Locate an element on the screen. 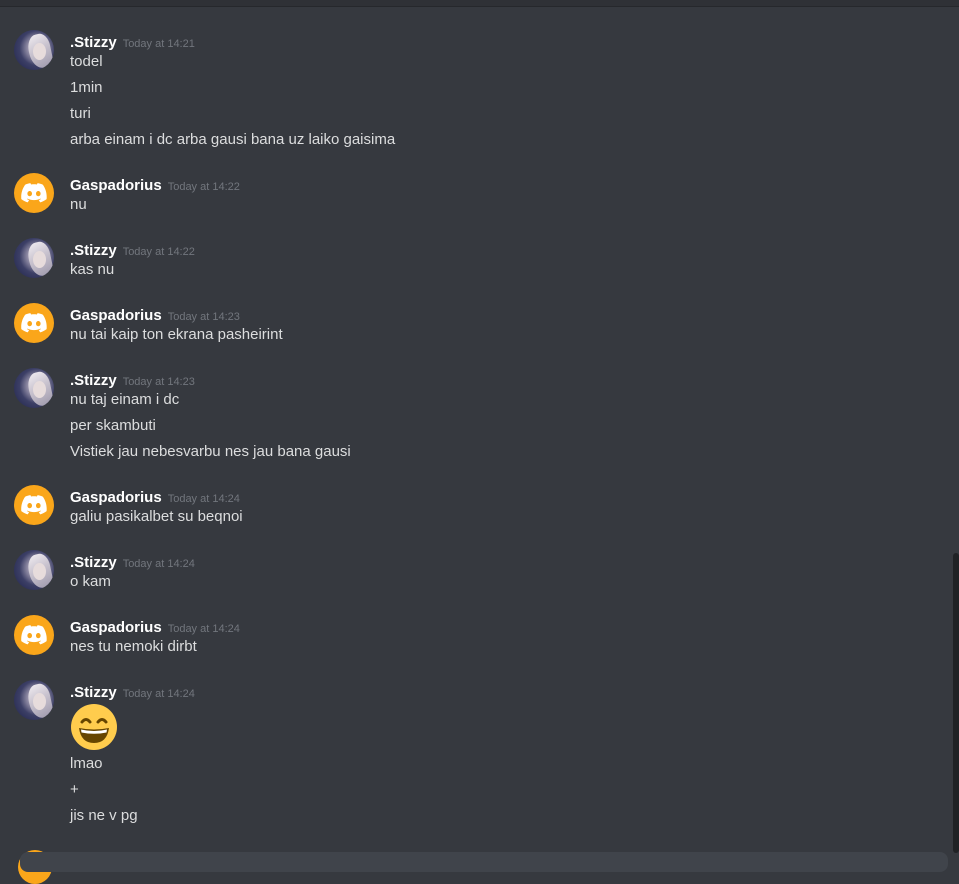 The image size is (959, 884). message-text: nes tu nemoki dirbt is located at coordinates (133, 646).